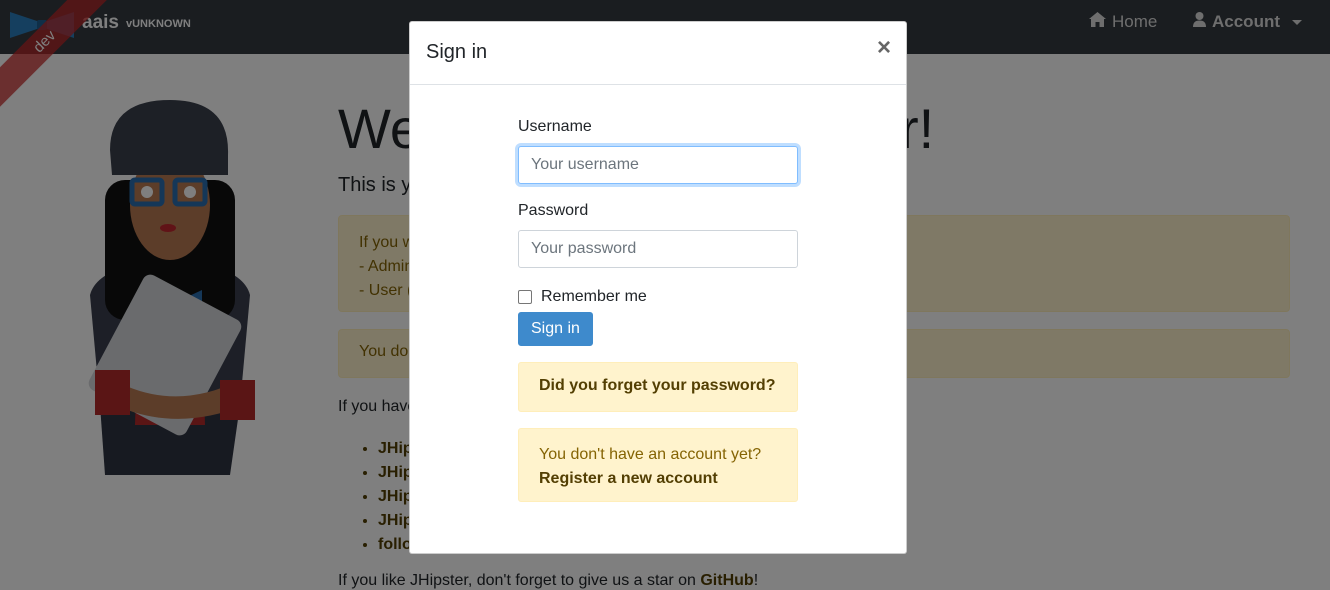 The width and height of the screenshot is (1330, 590). I want to click on remember-me-label: Remember me, so click(594, 297).